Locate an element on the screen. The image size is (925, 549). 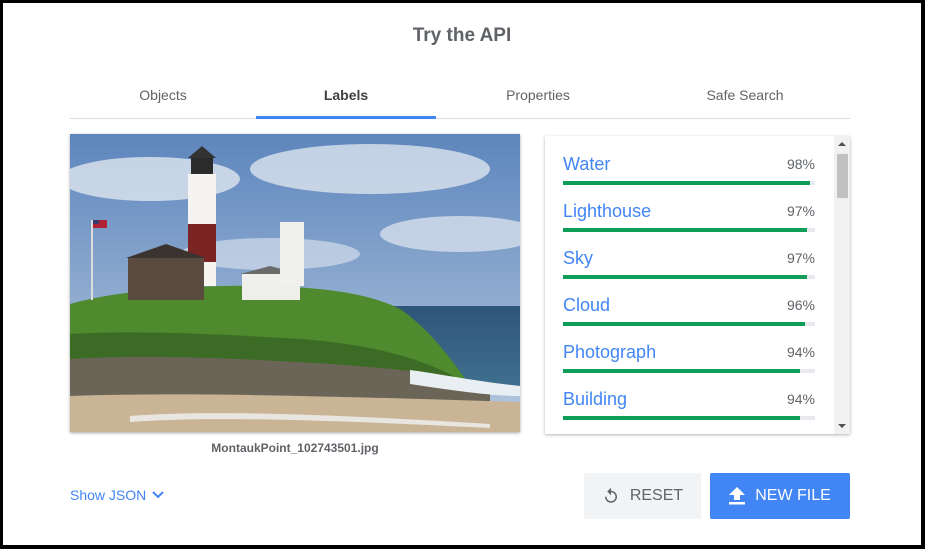
label-name: Lighthouse is located at coordinates (607, 211).